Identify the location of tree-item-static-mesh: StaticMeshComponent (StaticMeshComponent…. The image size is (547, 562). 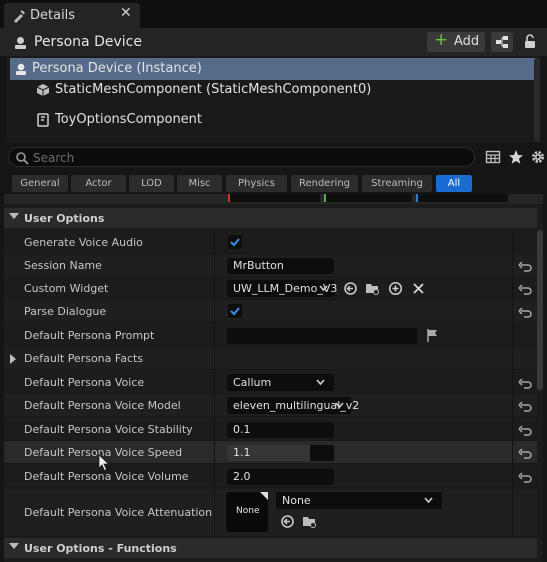
(272, 90).